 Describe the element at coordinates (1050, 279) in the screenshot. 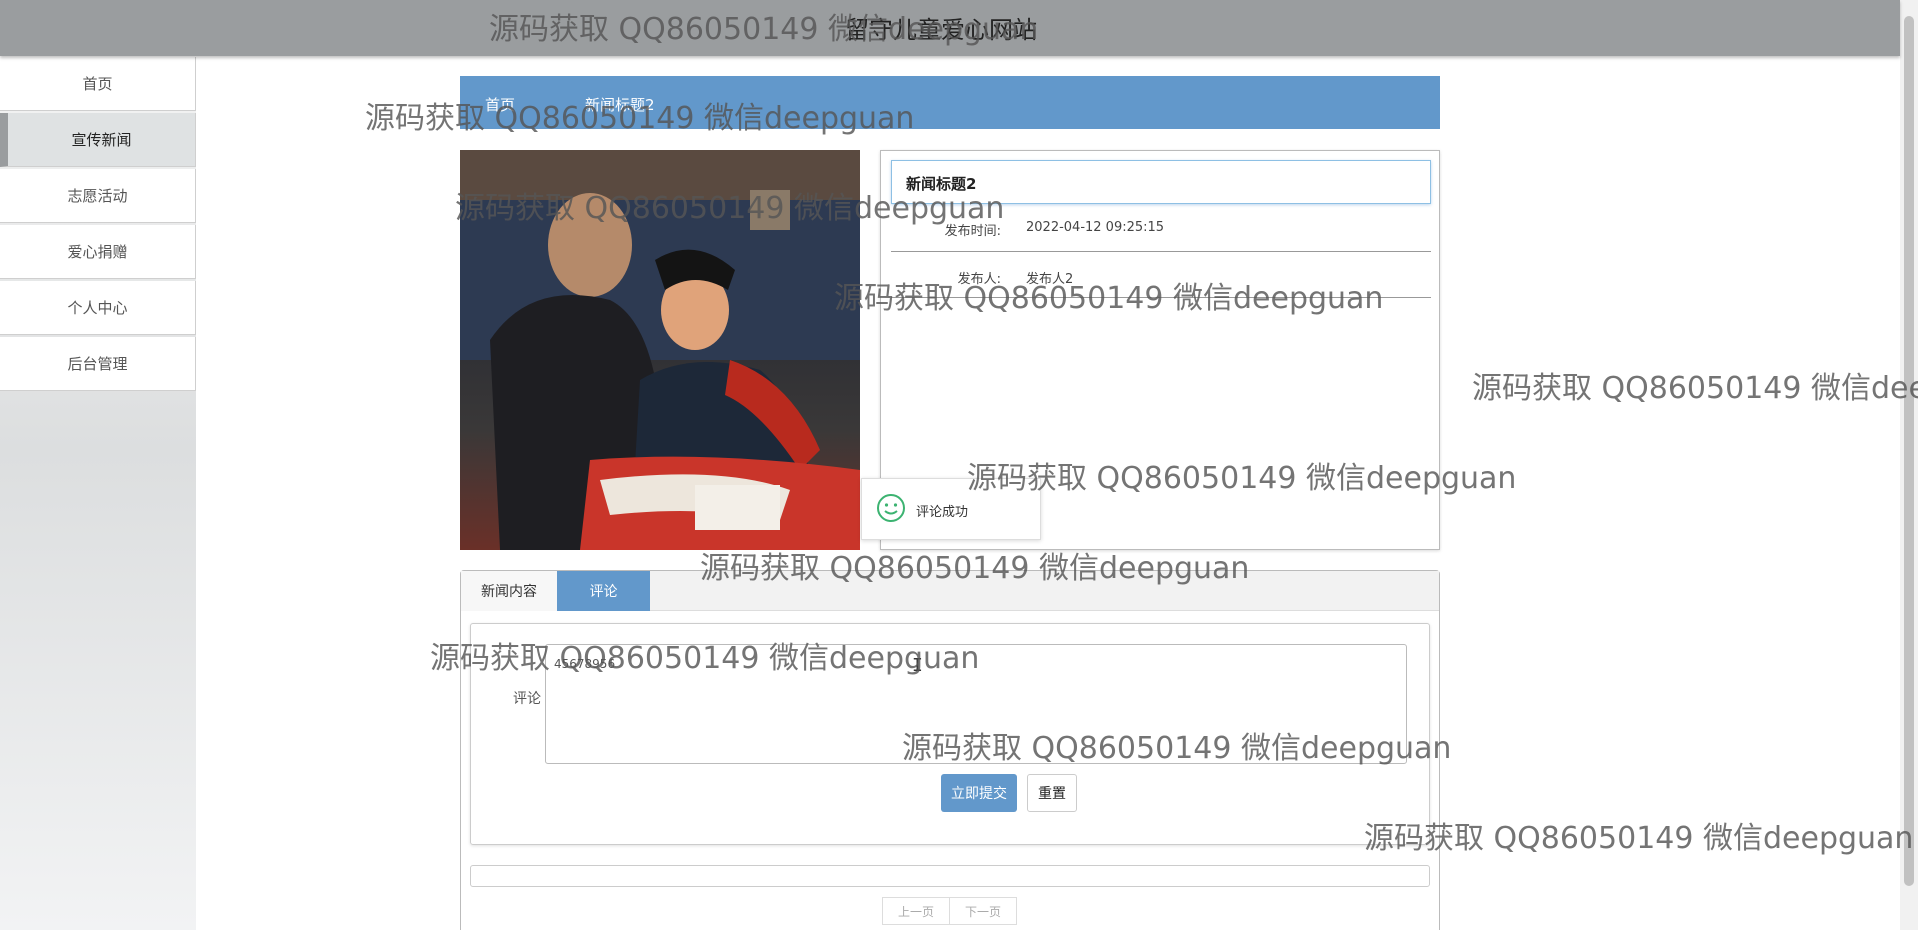

I see `publisher-value: 发布人2` at that location.